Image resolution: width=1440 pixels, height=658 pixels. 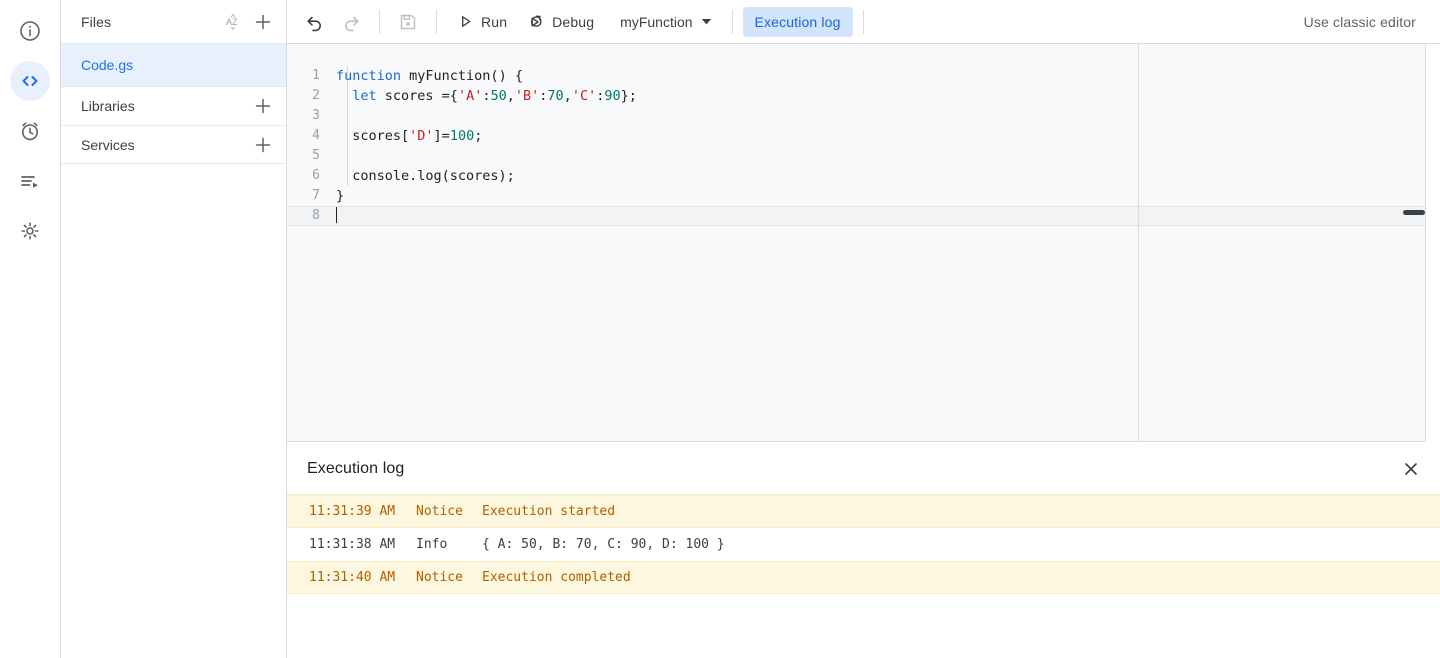 What do you see at coordinates (316, 135) in the screenshot?
I see `line-number: 4` at bounding box center [316, 135].